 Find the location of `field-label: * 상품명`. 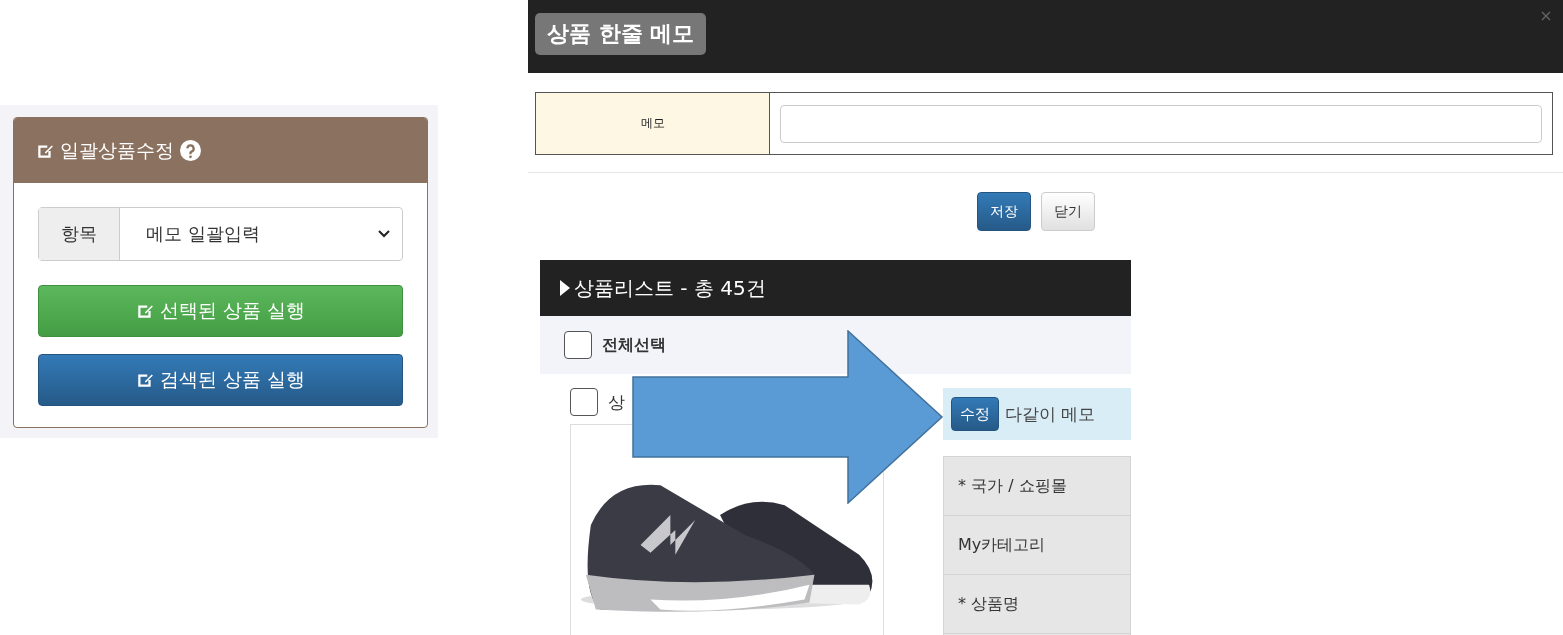

field-label: * 상품명 is located at coordinates (1037, 604).